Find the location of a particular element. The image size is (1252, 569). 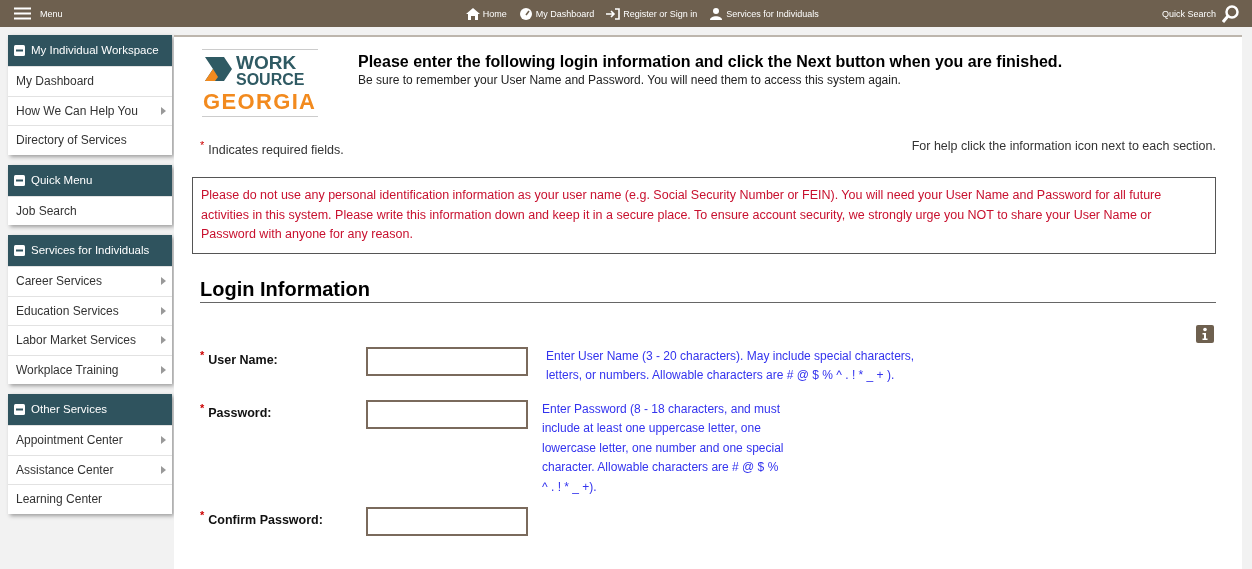

sidebar-heading: Other Services is located at coordinates (90, 409).